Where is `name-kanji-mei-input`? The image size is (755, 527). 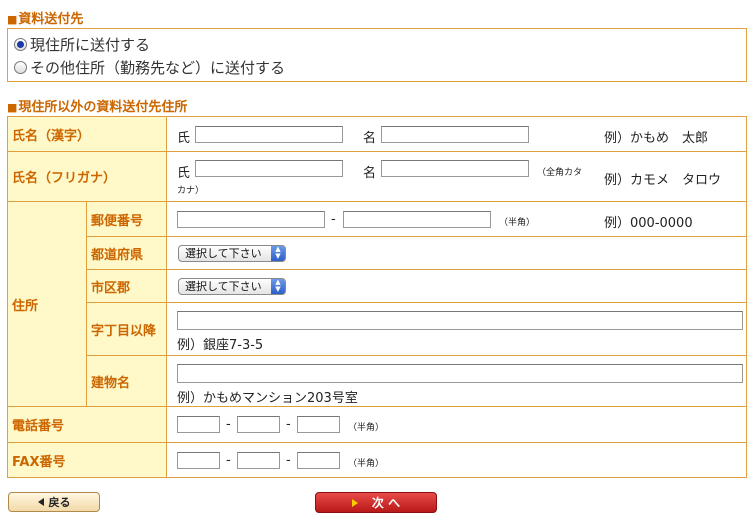
name-kanji-mei-input is located at coordinates (455, 134).